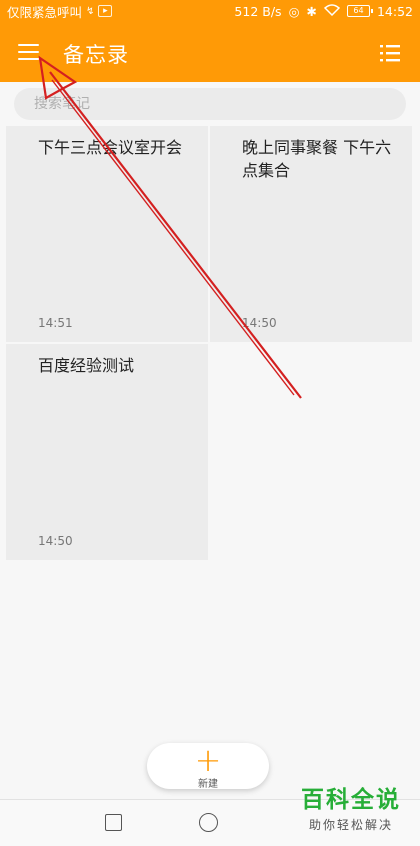  What do you see at coordinates (45, 12) in the screenshot?
I see `carrier-text: 仅限紧急呼叫` at bounding box center [45, 12].